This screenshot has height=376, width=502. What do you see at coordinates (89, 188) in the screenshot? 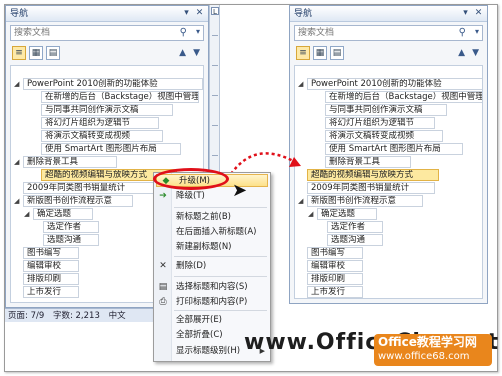
I see `left-heading-item: 2009年同类图书销量统计` at bounding box center [89, 188].